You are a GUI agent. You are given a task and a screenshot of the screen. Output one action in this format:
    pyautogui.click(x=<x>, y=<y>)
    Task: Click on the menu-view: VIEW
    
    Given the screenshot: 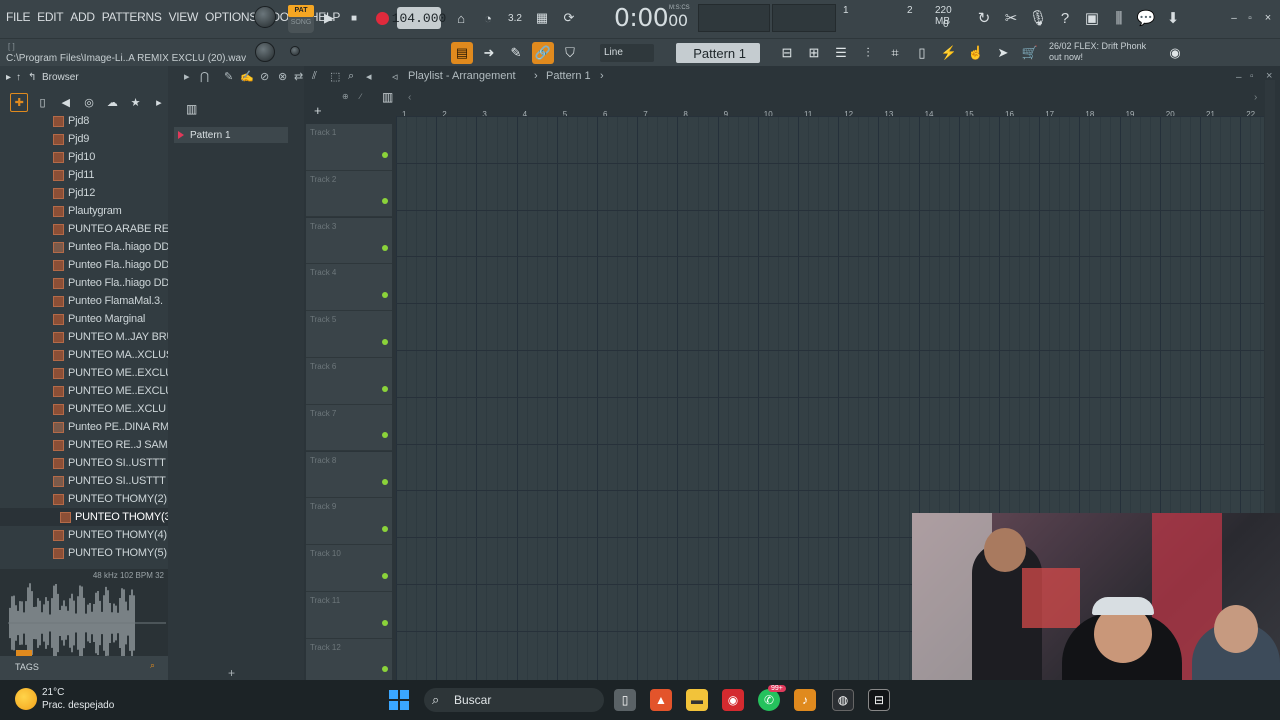 What is the action you would take?
    pyautogui.click(x=184, y=17)
    